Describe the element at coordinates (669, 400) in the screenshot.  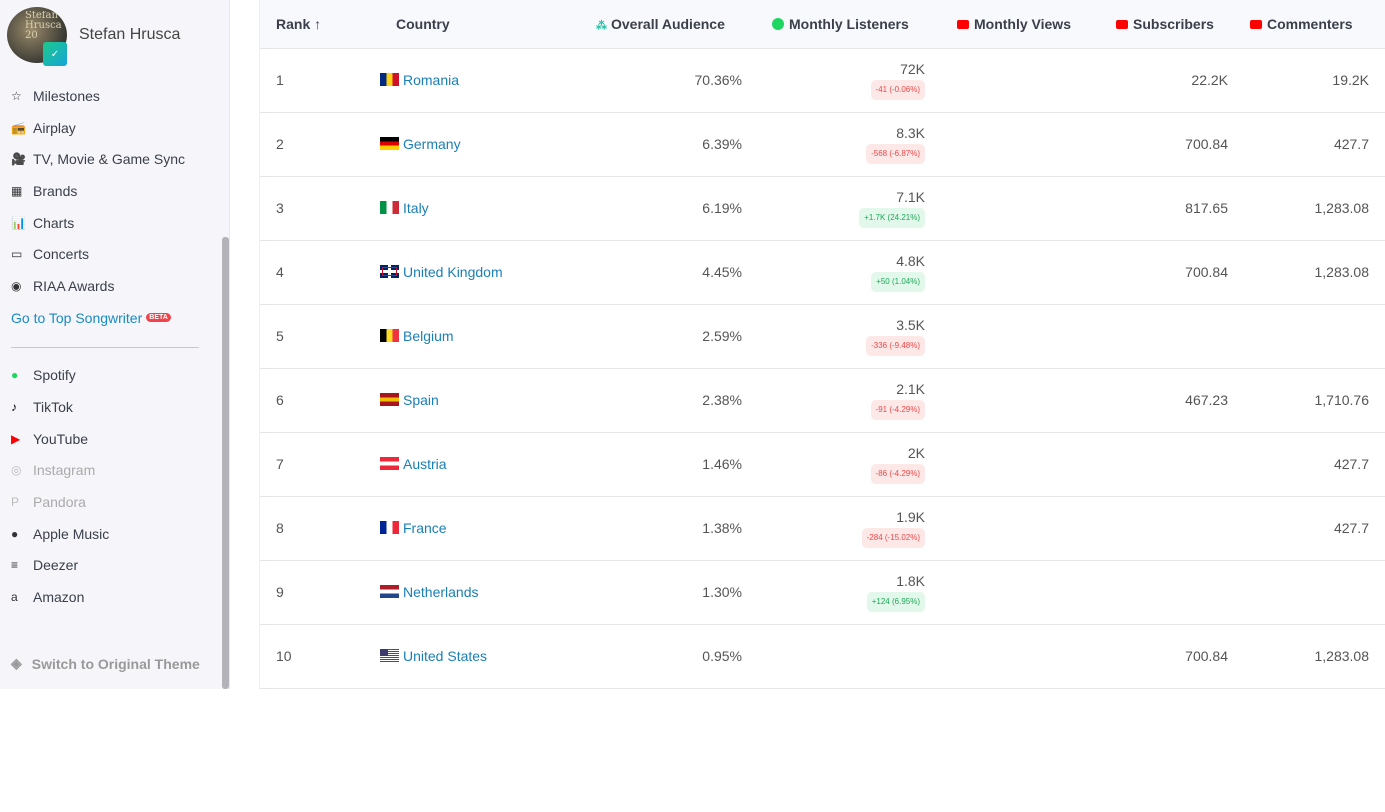
I see `overall-audience: 2.38%` at that location.